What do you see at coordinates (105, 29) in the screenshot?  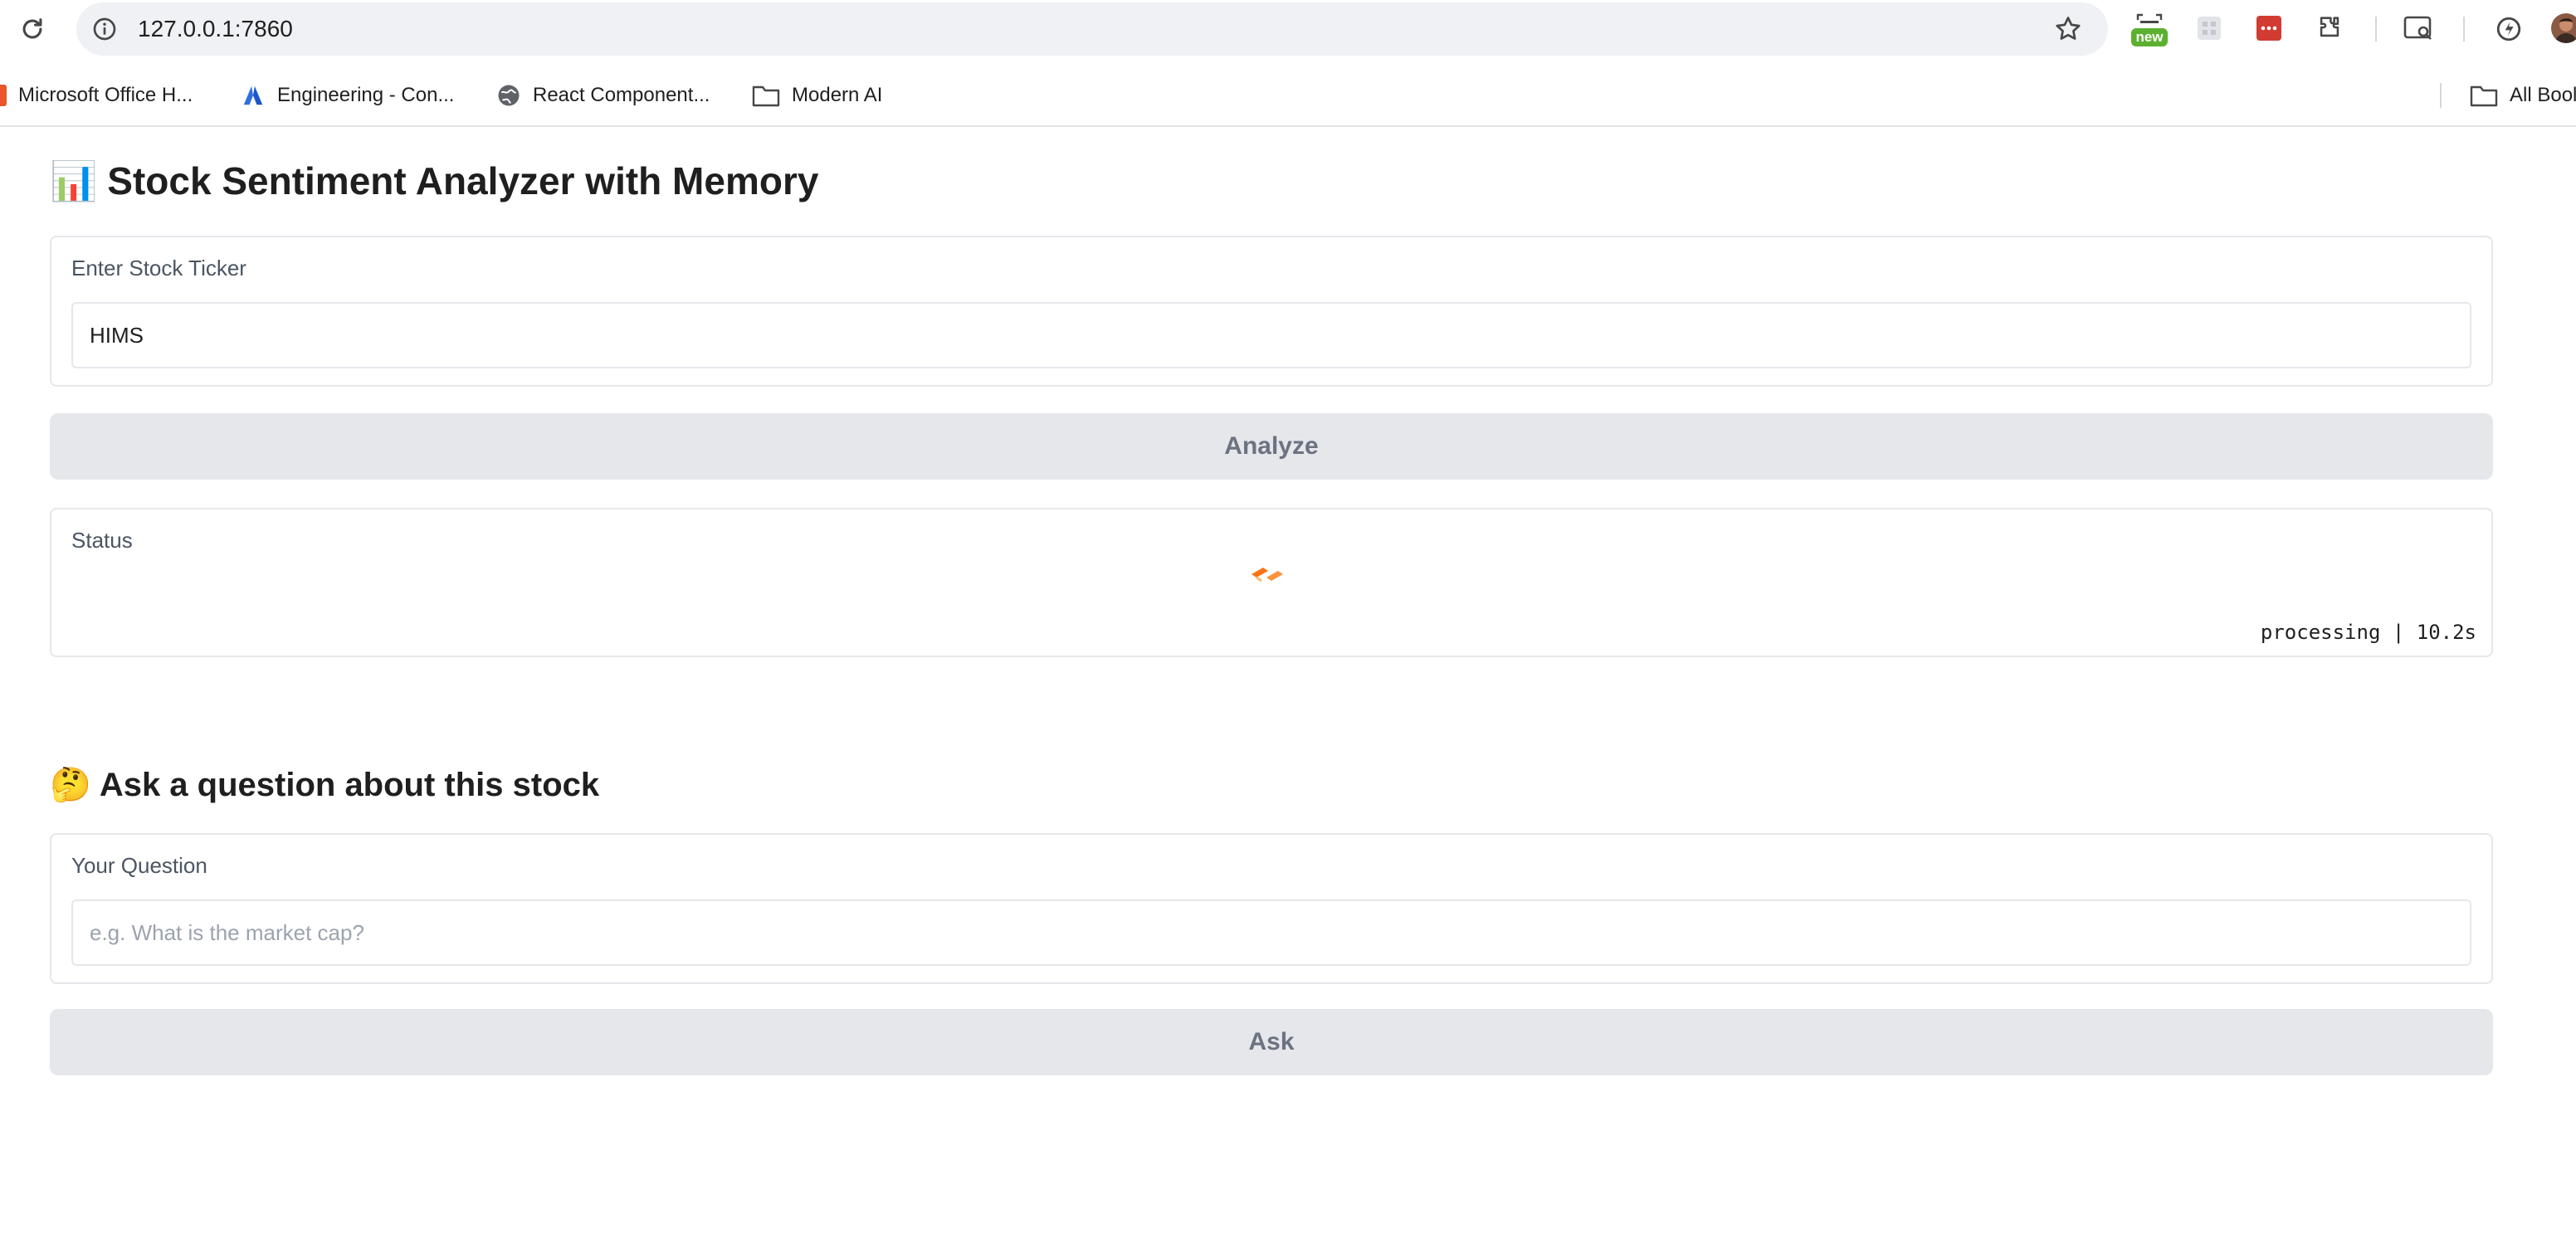 I see `site-info-icon` at bounding box center [105, 29].